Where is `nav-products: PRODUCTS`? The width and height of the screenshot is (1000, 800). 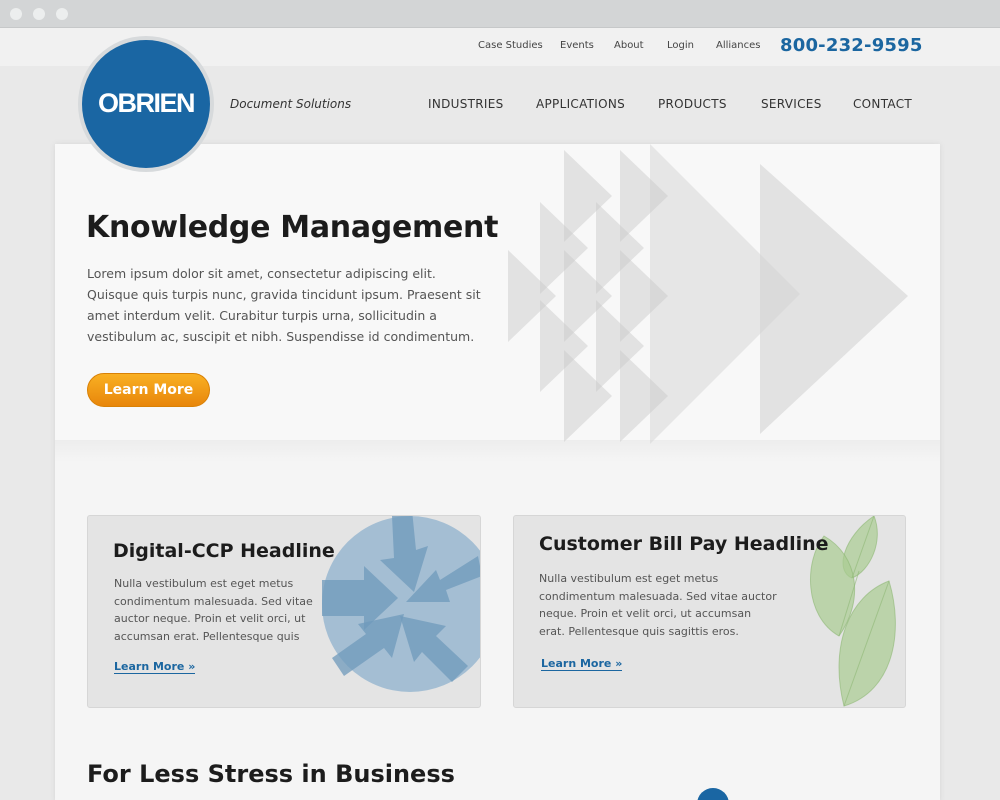
nav-products: PRODUCTS is located at coordinates (692, 104).